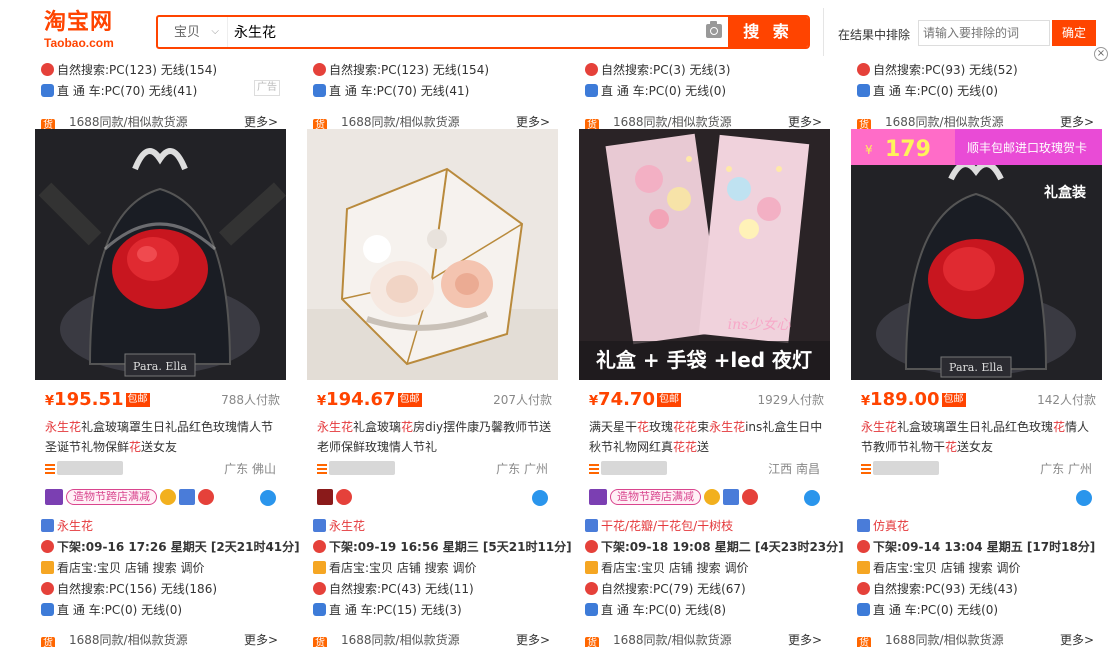 Image resolution: width=1111 pixels, height=647 pixels. I want to click on natural-search-row: 自然搜索:PC(156) 无线(186), so click(129, 589).